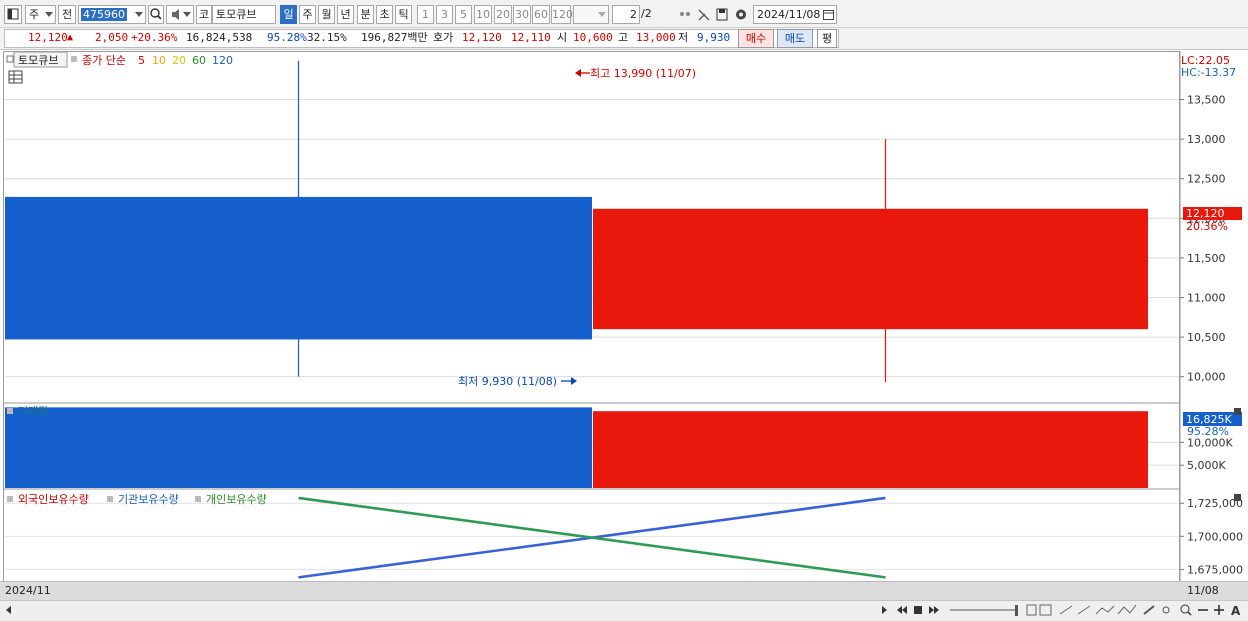 This screenshot has height=621, width=1248. I want to click on hc-label: HC:-13.37, so click(1208, 72).